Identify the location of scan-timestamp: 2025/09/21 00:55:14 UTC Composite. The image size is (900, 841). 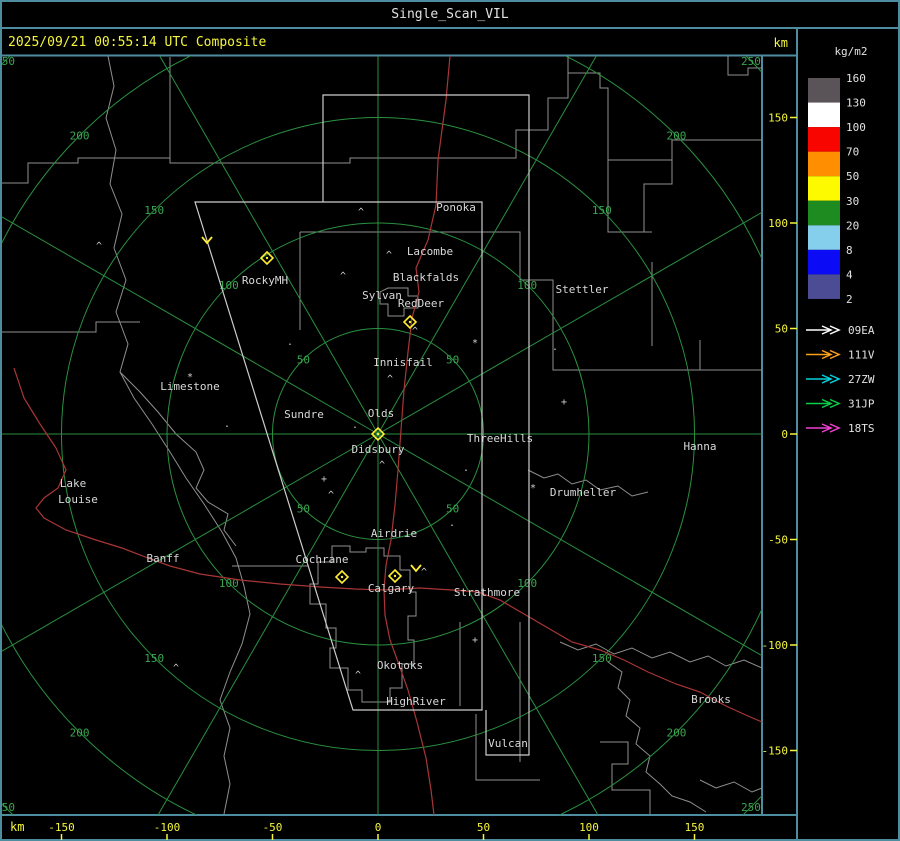
(137, 42).